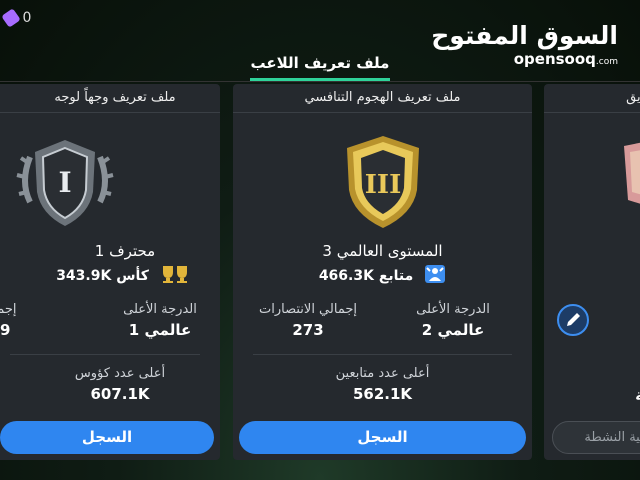  What do you see at coordinates (308, 309) in the screenshot?
I see `stat-label: إجمالي الانتصارات` at bounding box center [308, 309].